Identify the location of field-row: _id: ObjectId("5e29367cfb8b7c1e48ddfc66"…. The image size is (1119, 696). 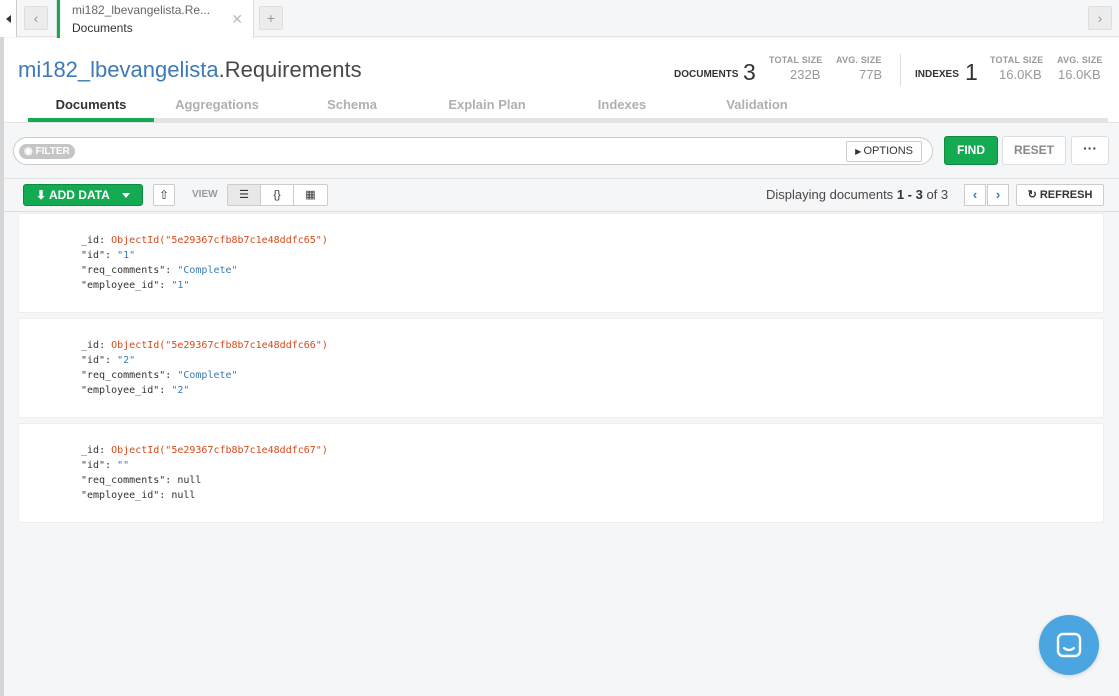
(204, 345).